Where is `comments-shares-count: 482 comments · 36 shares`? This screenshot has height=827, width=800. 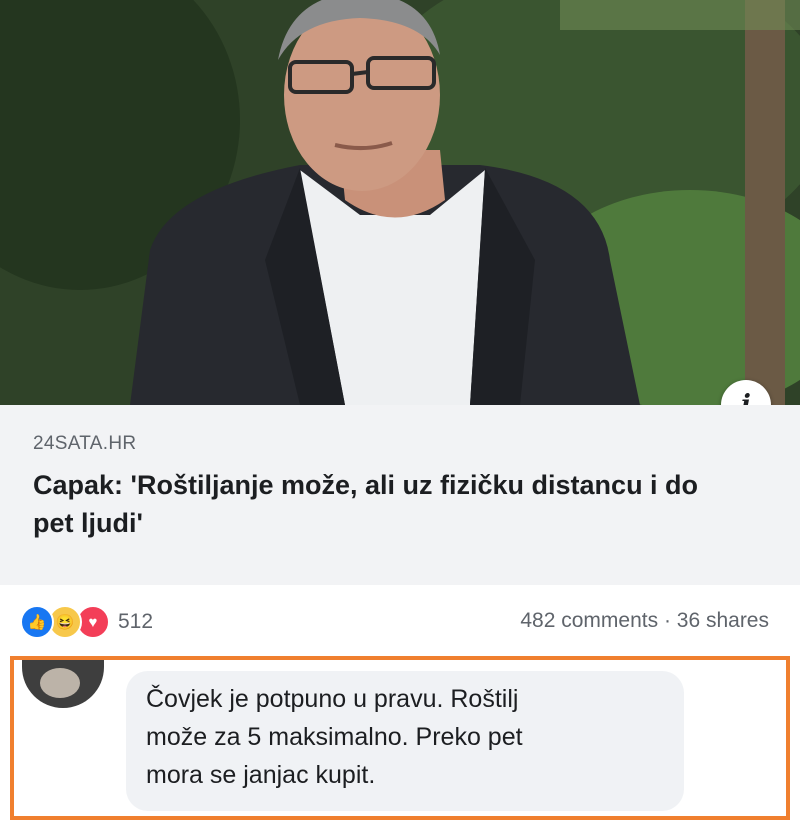
comments-shares-count: 482 comments · 36 shares is located at coordinates (644, 621).